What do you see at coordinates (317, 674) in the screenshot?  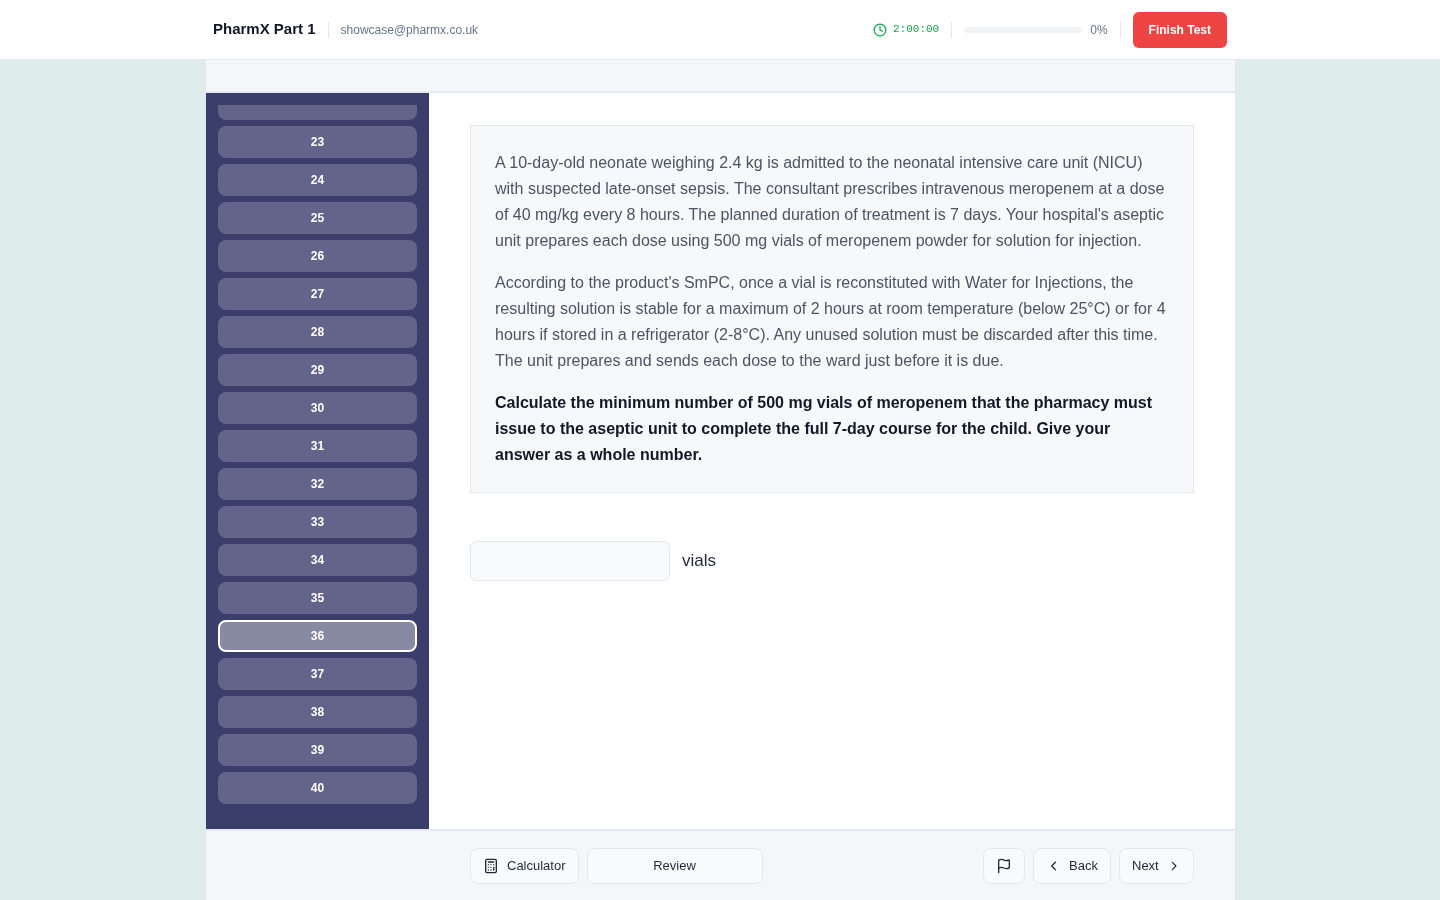 I see `question-button: 37` at bounding box center [317, 674].